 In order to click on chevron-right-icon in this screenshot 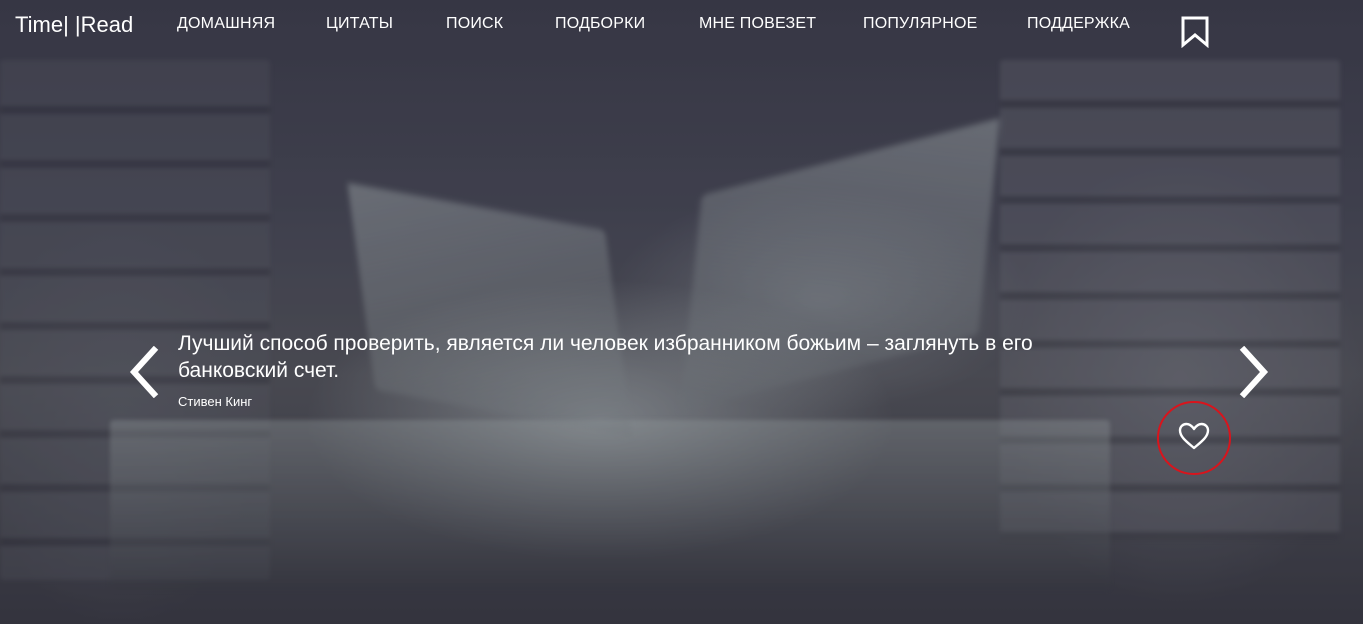, I will do `click(1254, 372)`.